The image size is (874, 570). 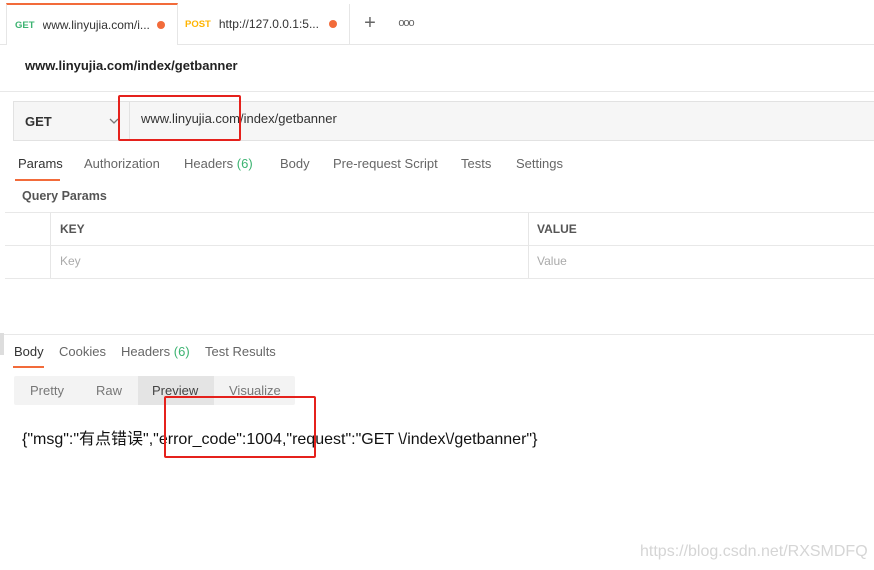 I want to click on response-tab-headers: Headers (6), so click(x=155, y=351).